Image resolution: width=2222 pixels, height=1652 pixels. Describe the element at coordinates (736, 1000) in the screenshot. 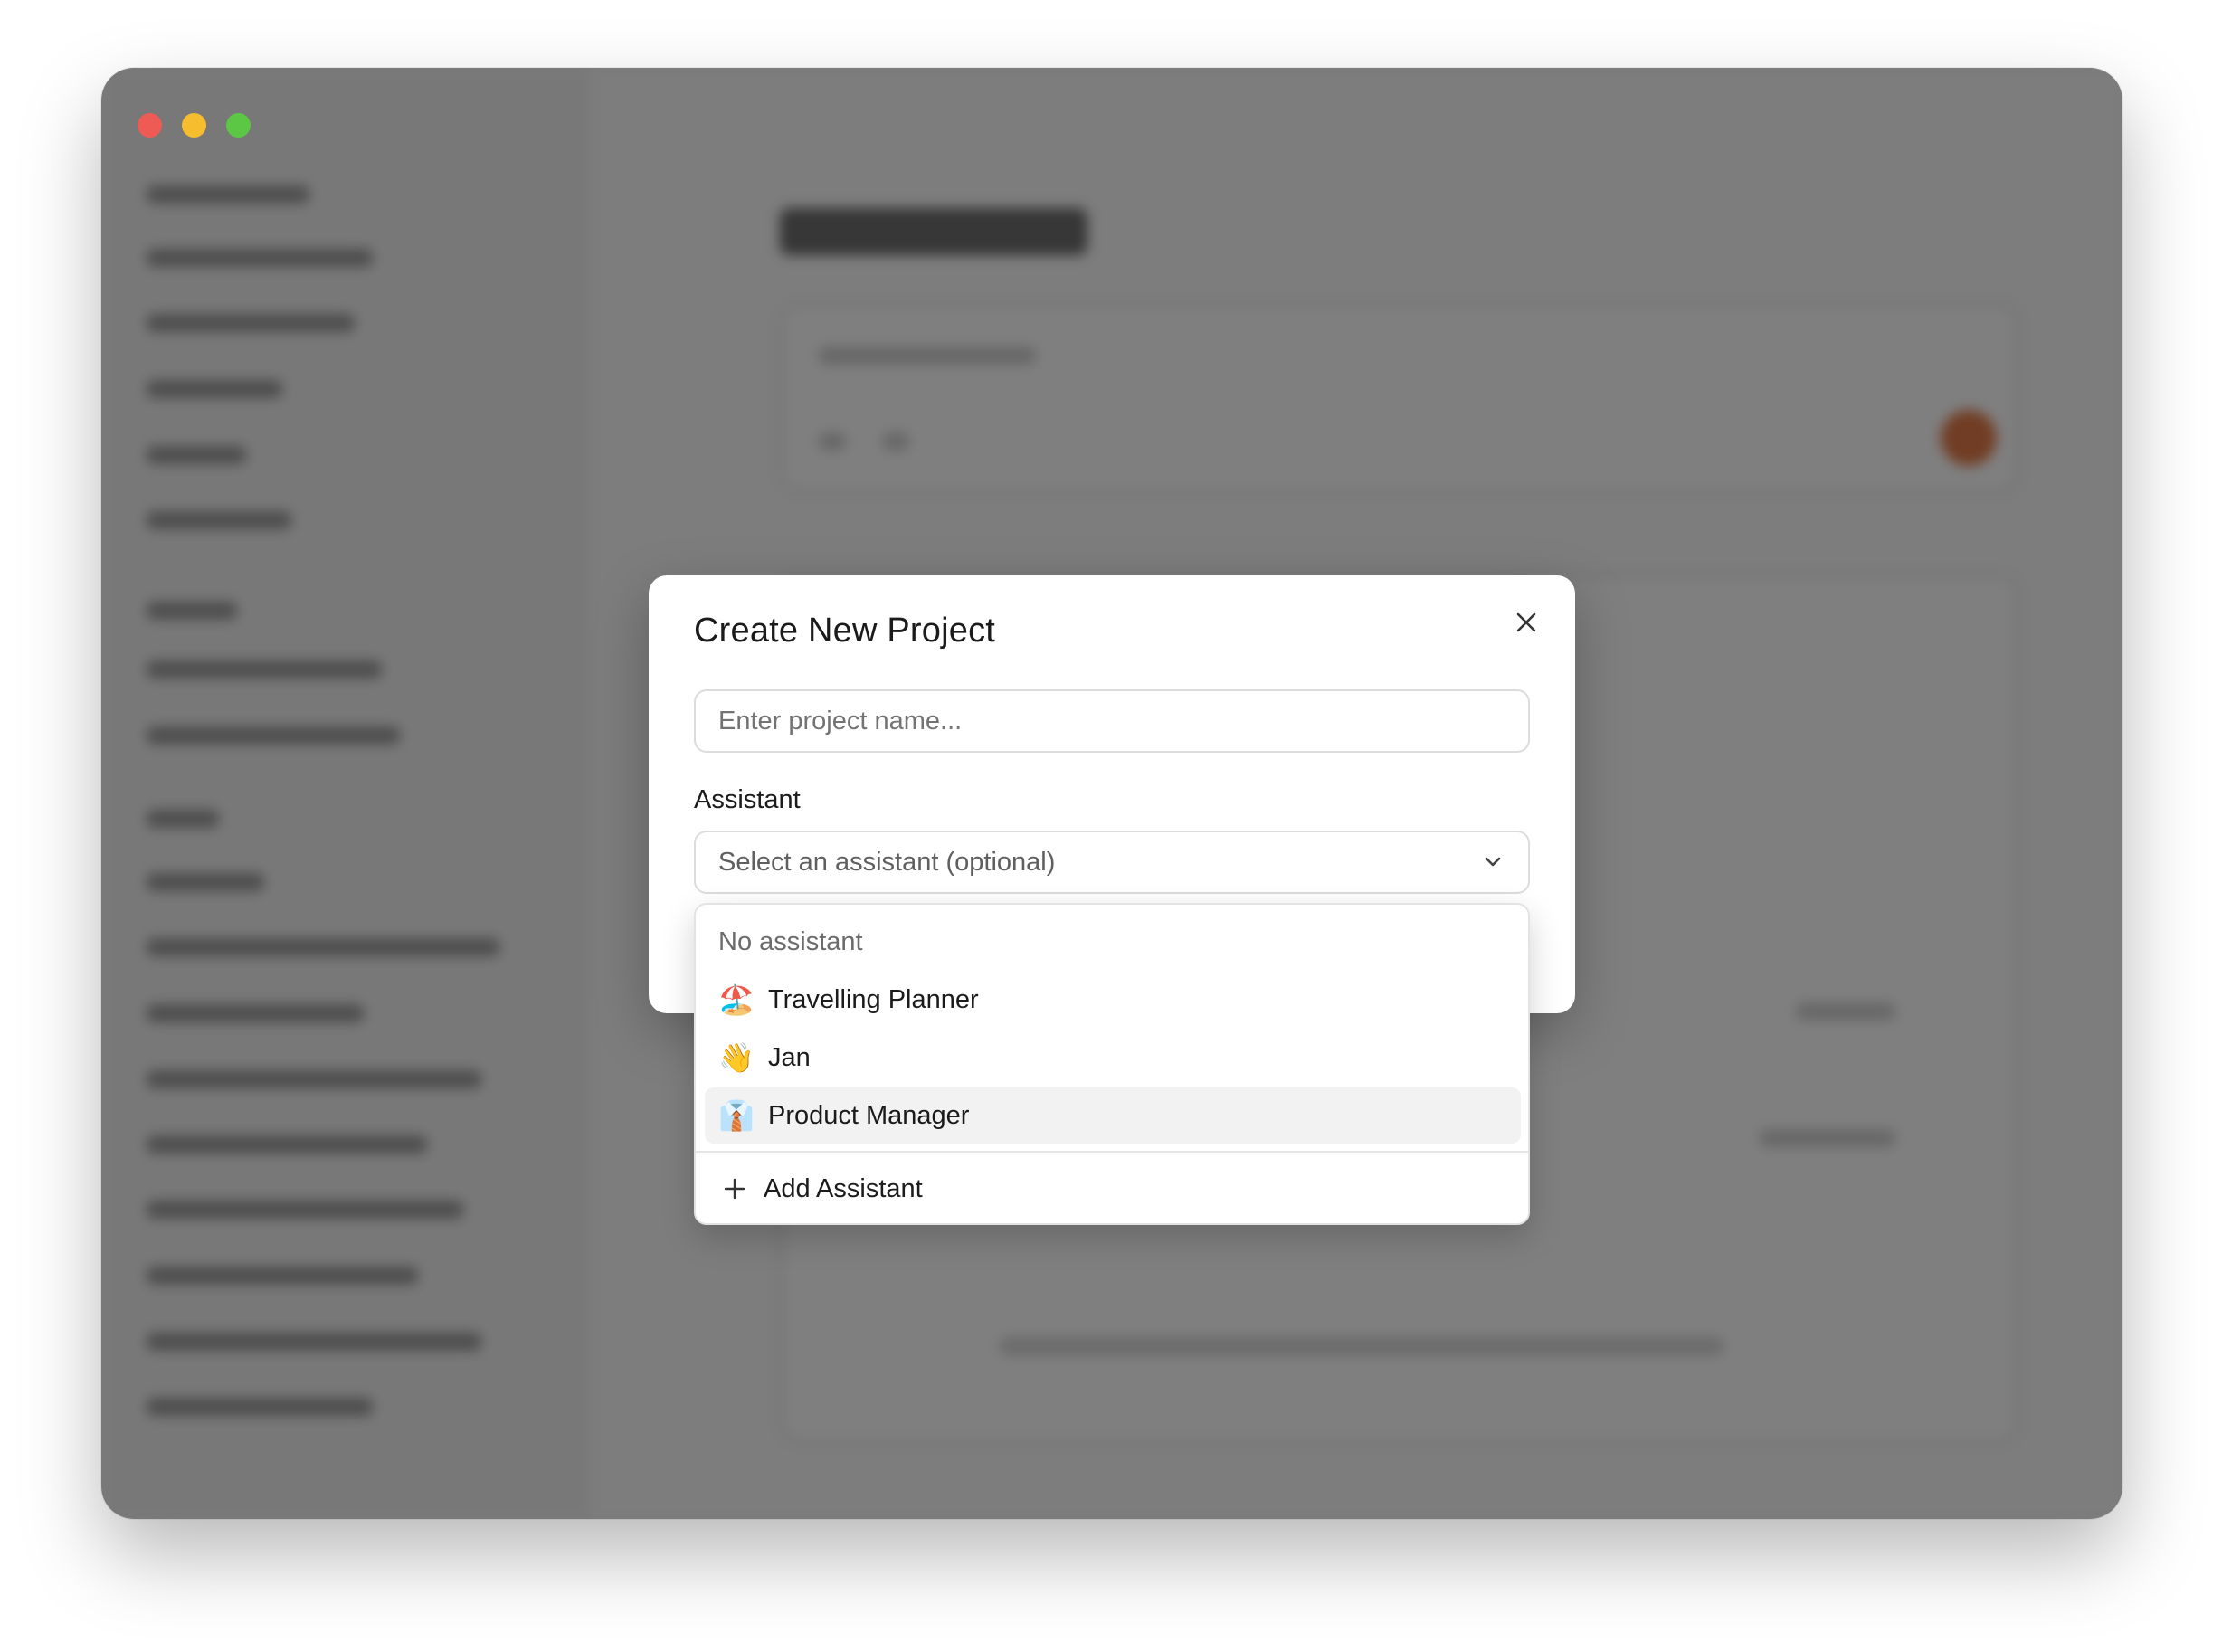

I see `beach-umbrella-icon: 🏖️` at that location.